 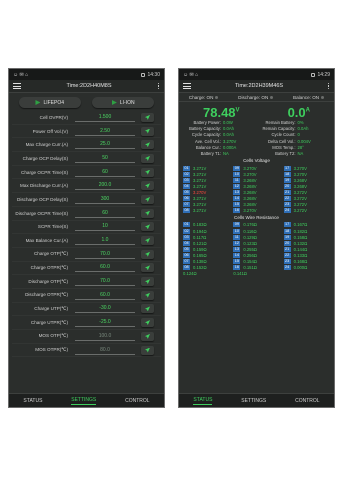 What do you see at coordinates (256, 97) in the screenshot?
I see `discharge-state: Discharge: ON` at bounding box center [256, 97].